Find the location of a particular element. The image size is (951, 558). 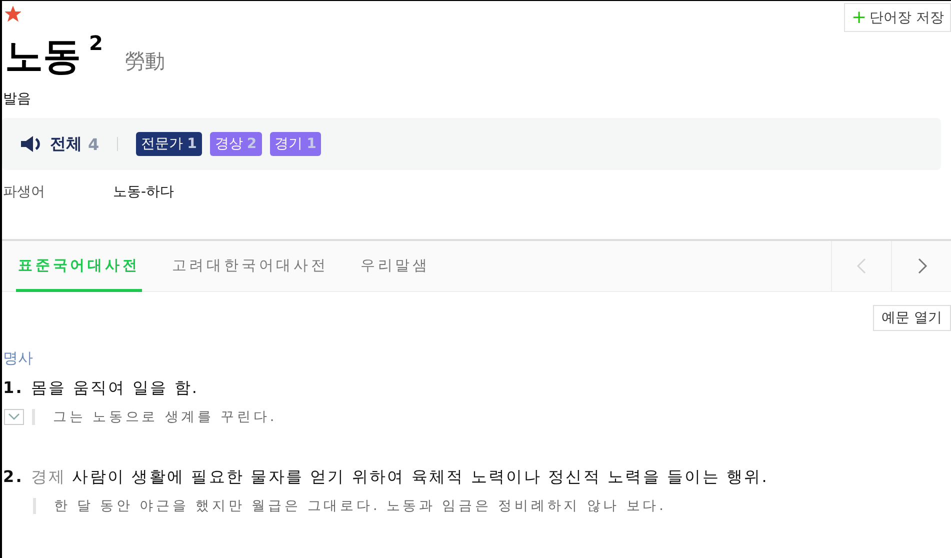

chevron-down-icon is located at coordinates (14, 417).